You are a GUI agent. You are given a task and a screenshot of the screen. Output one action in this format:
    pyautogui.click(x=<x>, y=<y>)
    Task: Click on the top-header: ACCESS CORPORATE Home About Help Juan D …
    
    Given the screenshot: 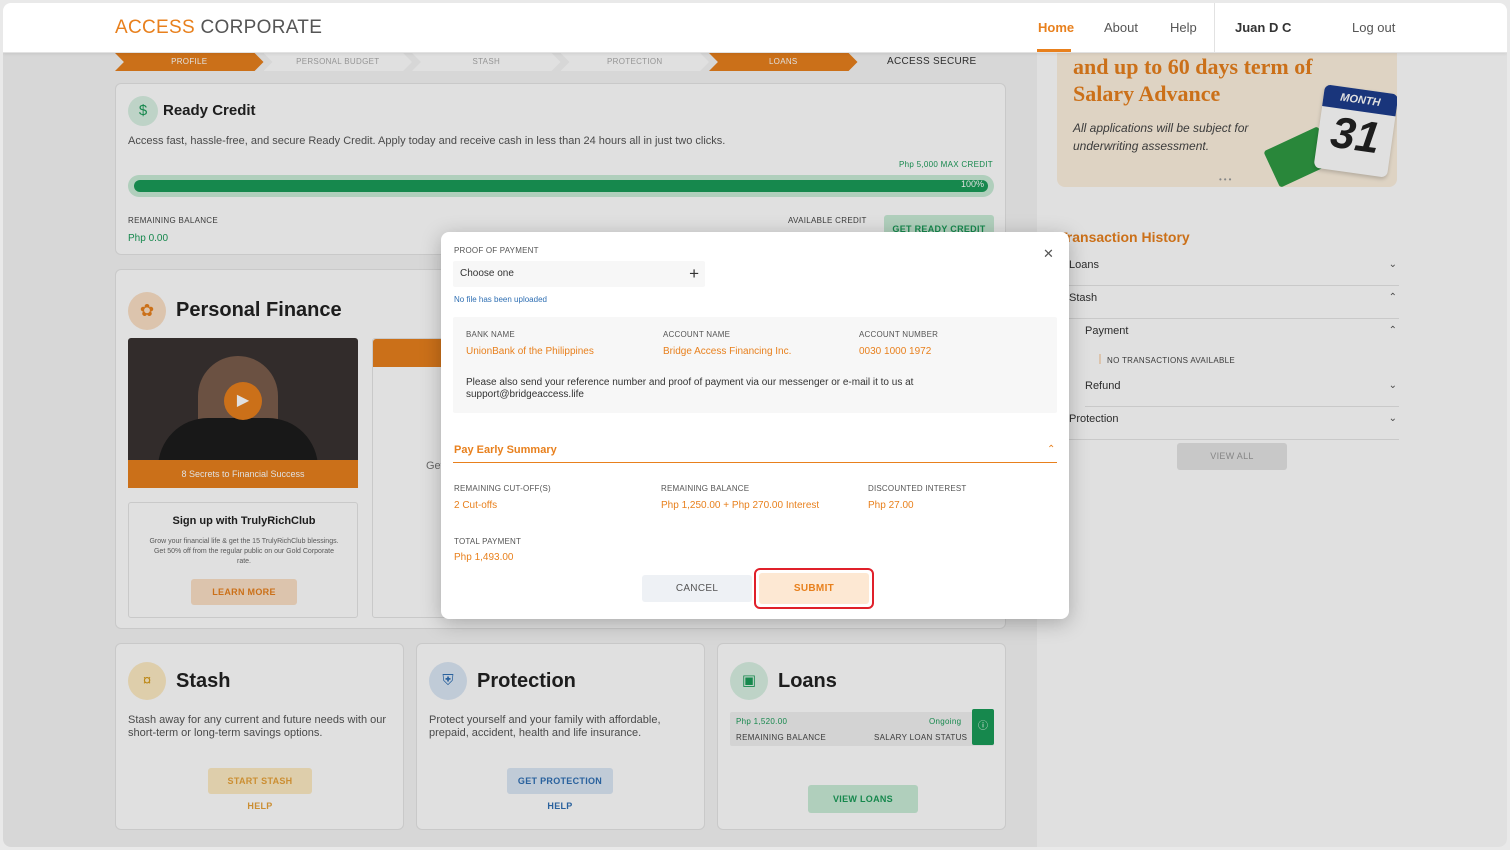 What is the action you would take?
    pyautogui.click(x=755, y=28)
    